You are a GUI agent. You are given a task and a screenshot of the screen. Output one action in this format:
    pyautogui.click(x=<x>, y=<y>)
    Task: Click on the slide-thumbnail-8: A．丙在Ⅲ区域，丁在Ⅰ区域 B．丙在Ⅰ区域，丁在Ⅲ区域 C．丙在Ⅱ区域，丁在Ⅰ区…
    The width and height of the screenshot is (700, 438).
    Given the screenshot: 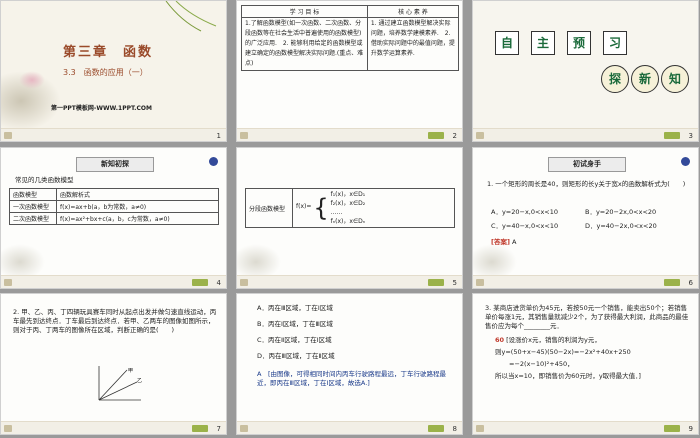 What is the action you would take?
    pyautogui.click(x=349, y=364)
    